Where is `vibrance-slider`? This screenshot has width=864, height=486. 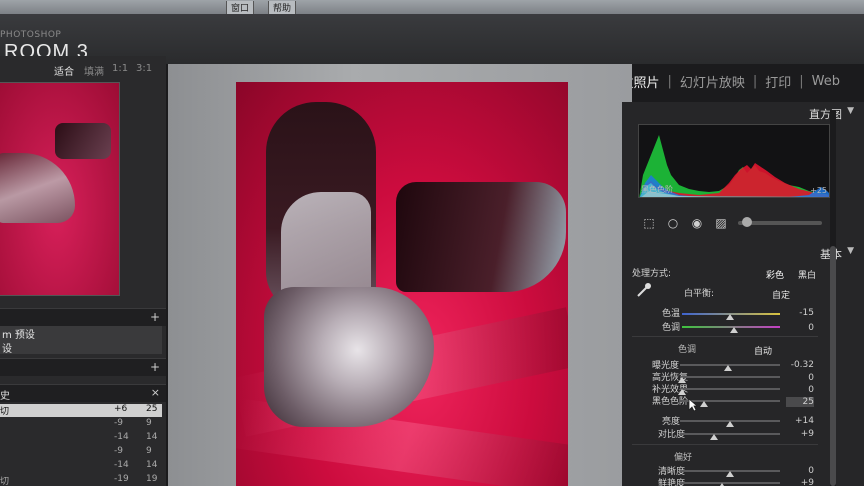 vibrance-slider is located at coordinates (730, 483).